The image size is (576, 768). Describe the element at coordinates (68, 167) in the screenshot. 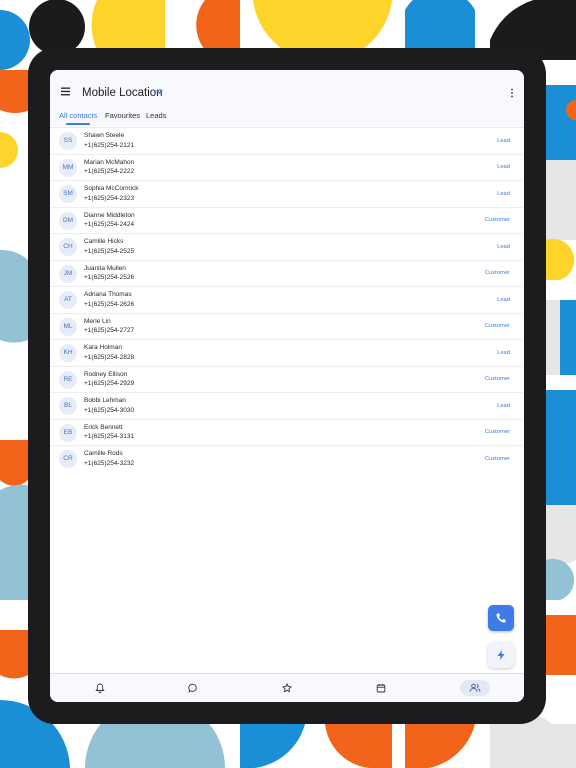

I see `avatar: MM` at that location.